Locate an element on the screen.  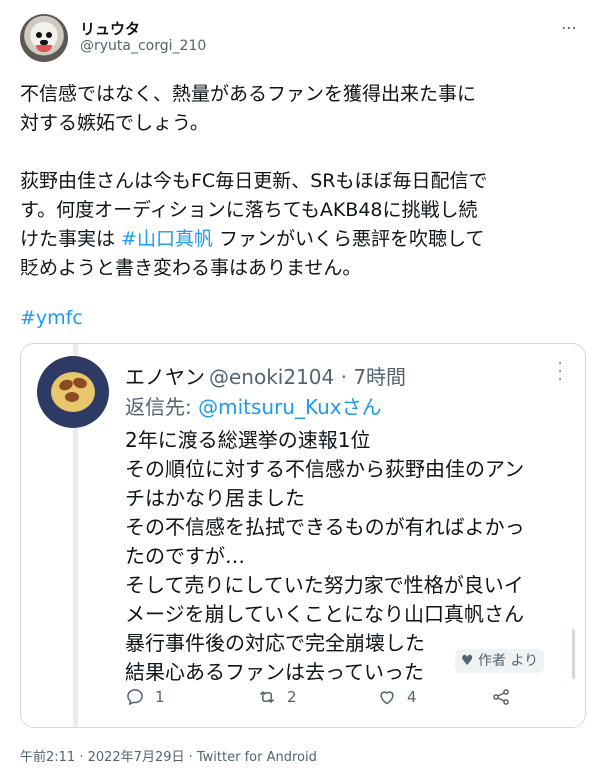
reply-to-label: 返信先: is located at coordinates (162, 407).